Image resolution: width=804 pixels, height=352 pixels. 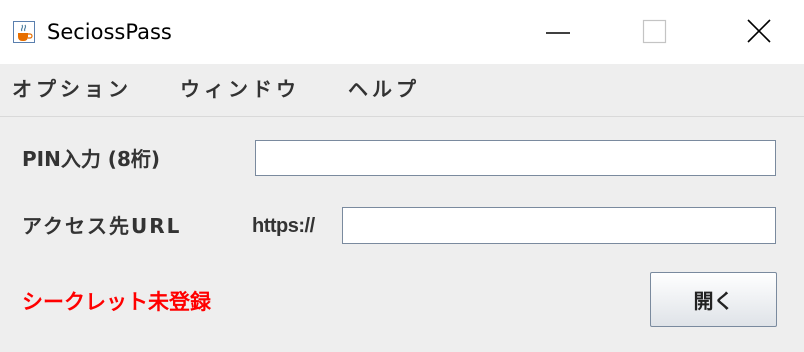 I want to click on url-label: アクセス先URL, so click(x=102, y=226).